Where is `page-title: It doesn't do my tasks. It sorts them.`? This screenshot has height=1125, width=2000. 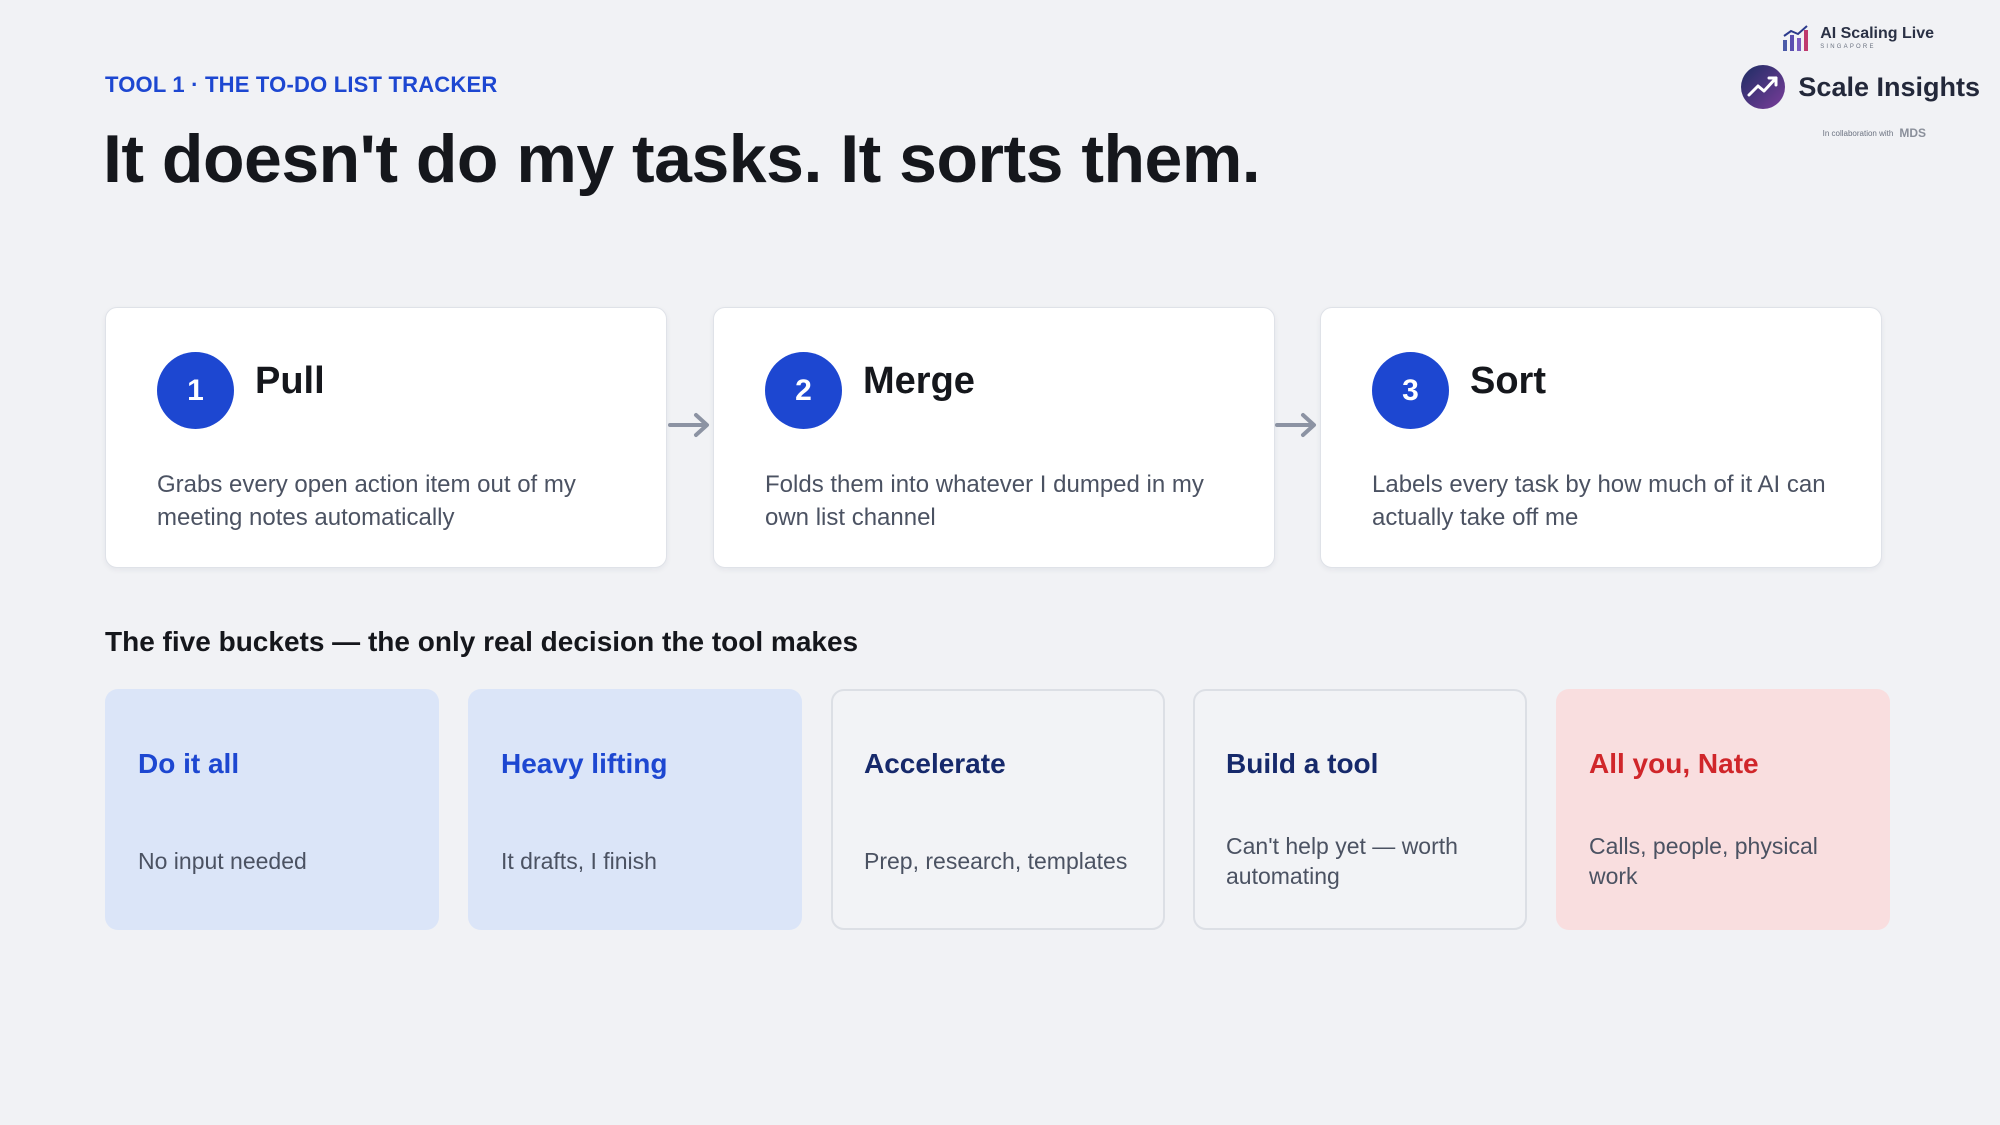
page-title: It doesn't do my tasks. It sorts them. is located at coordinates (682, 159).